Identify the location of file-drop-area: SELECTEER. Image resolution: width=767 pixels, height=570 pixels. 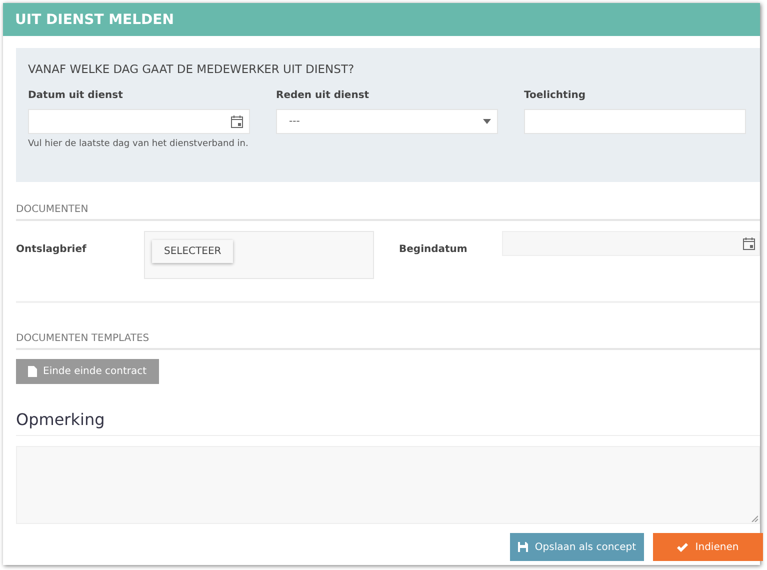
(259, 255).